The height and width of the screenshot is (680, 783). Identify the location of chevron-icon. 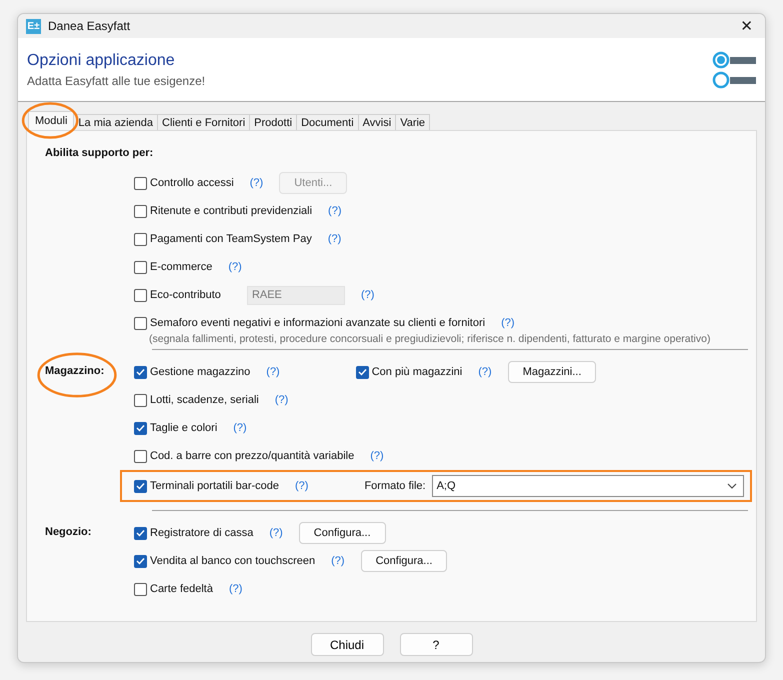
(732, 486).